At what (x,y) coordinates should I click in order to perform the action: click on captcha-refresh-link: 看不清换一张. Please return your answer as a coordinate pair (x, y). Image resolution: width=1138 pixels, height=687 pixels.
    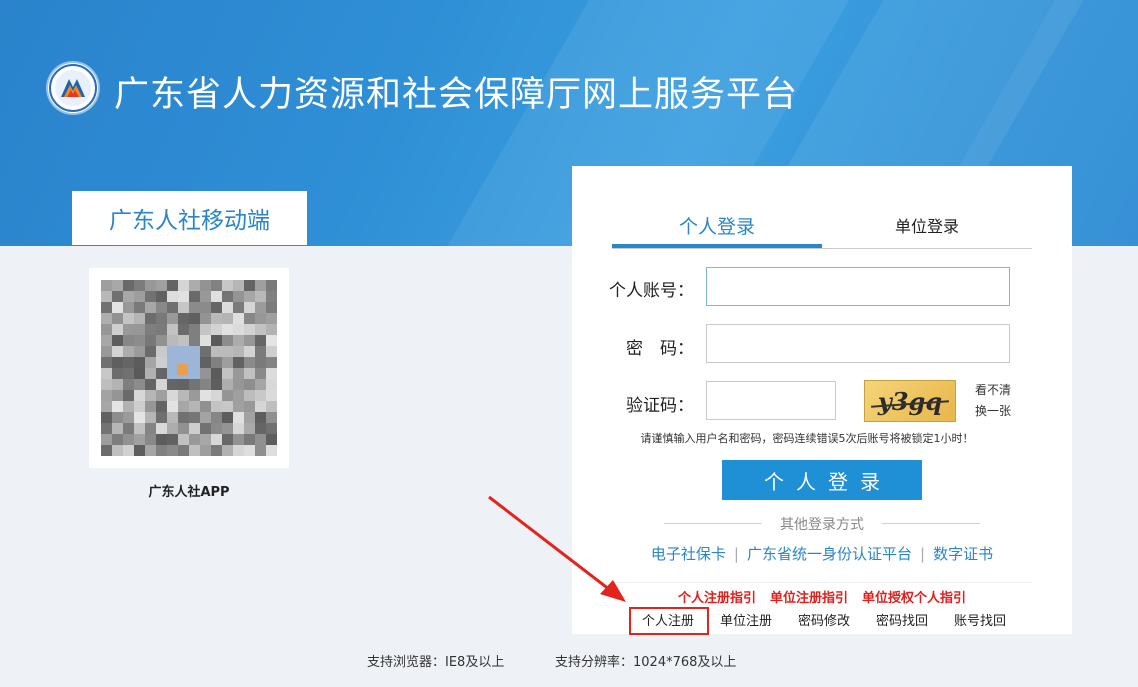
    Looking at the image, I should click on (993, 401).